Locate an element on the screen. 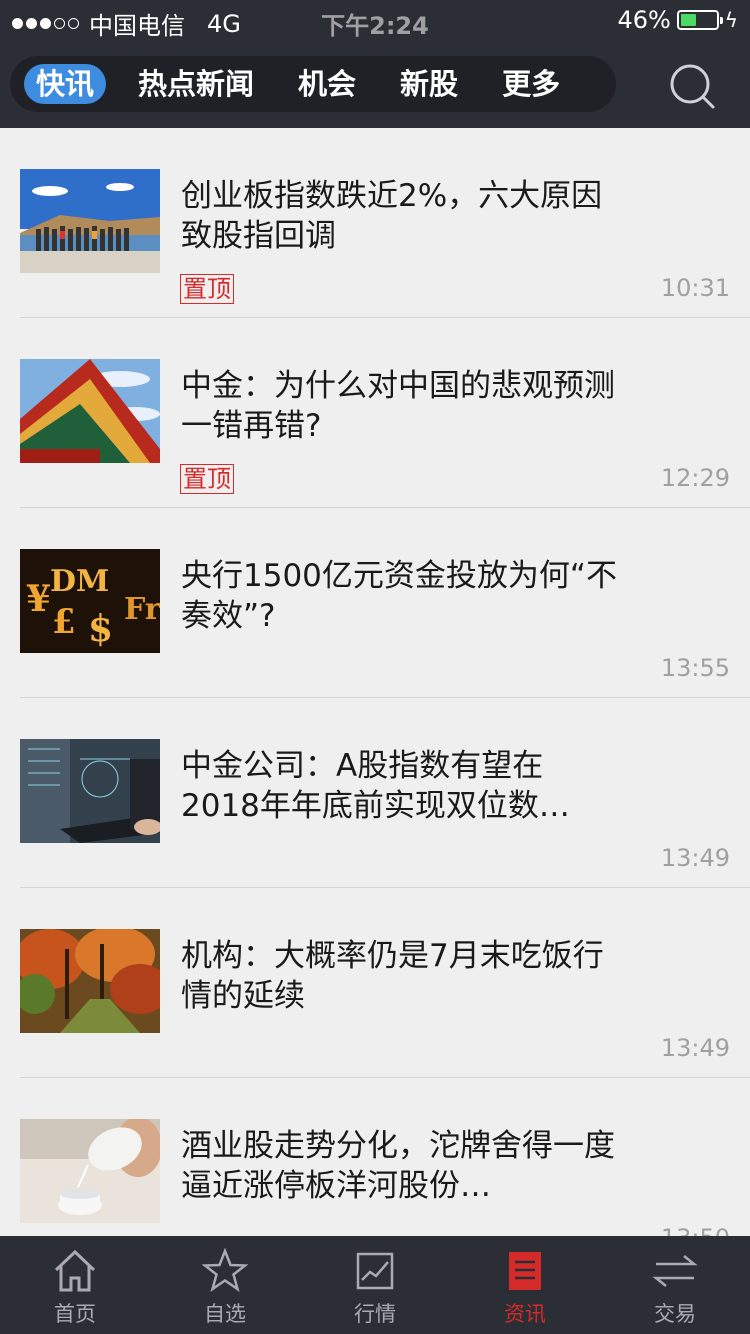  nav-label: 首页 is located at coordinates (75, 1314).